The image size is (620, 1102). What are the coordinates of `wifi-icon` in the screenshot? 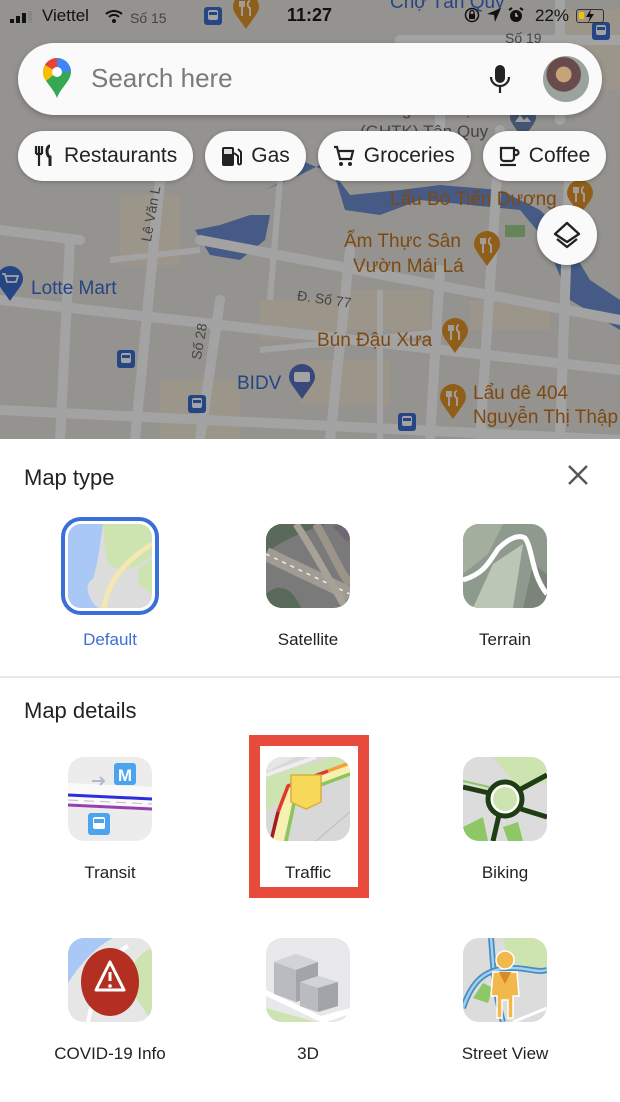 It's located at (114, 16).